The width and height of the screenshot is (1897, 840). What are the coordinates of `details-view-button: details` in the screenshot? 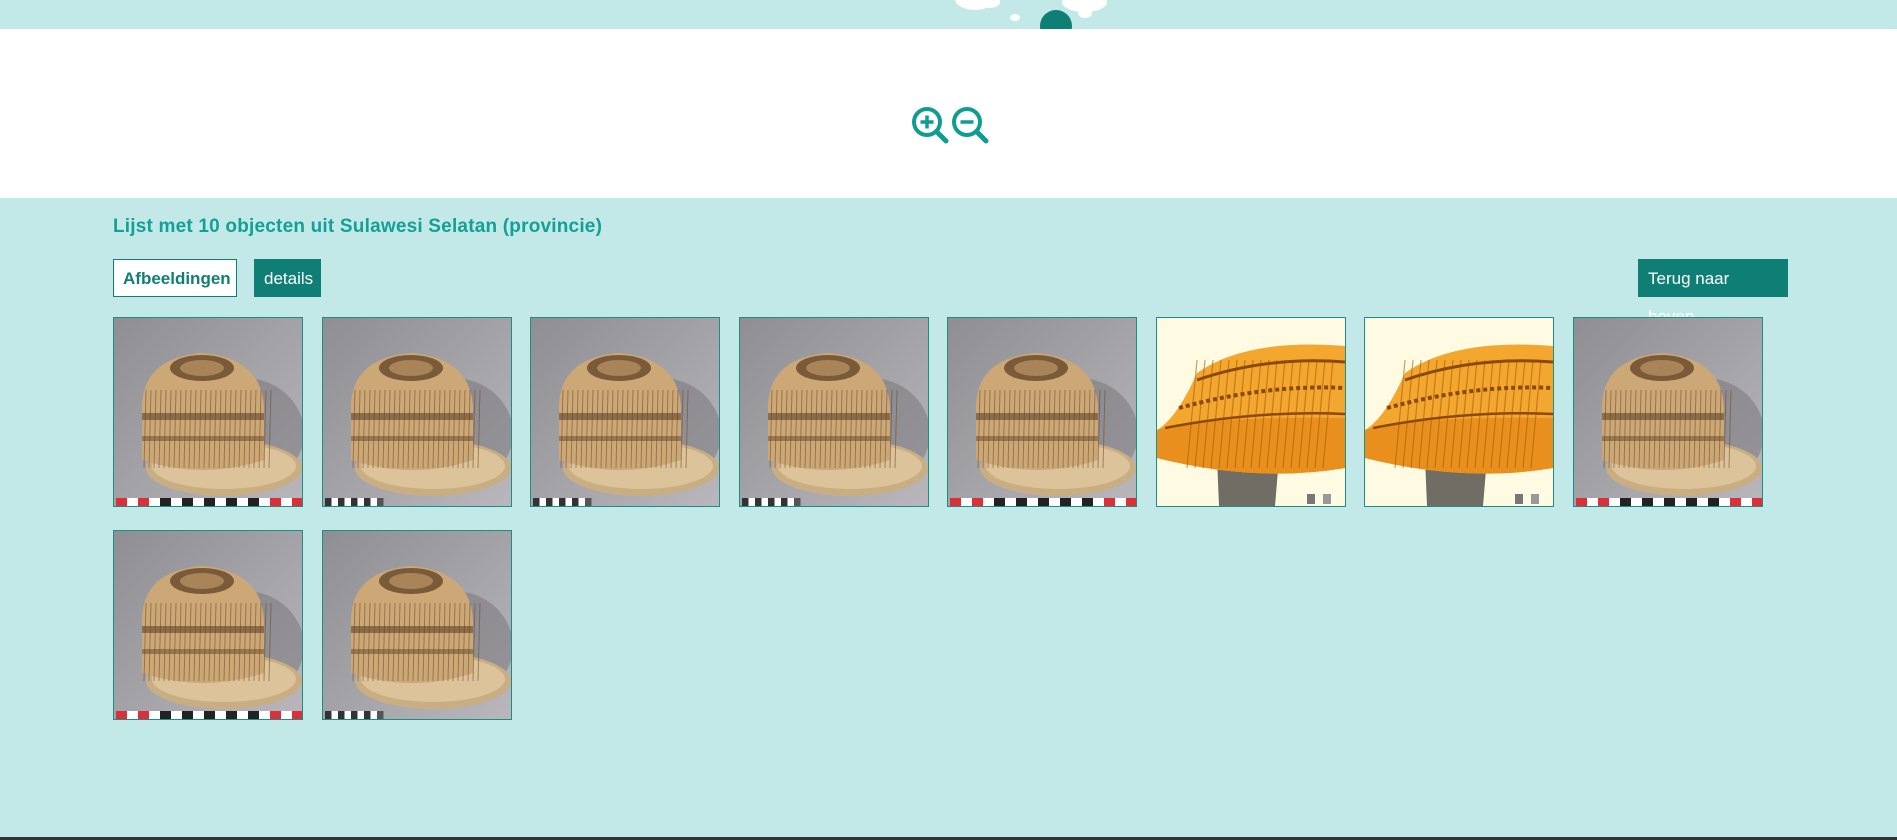 It's located at (287, 278).